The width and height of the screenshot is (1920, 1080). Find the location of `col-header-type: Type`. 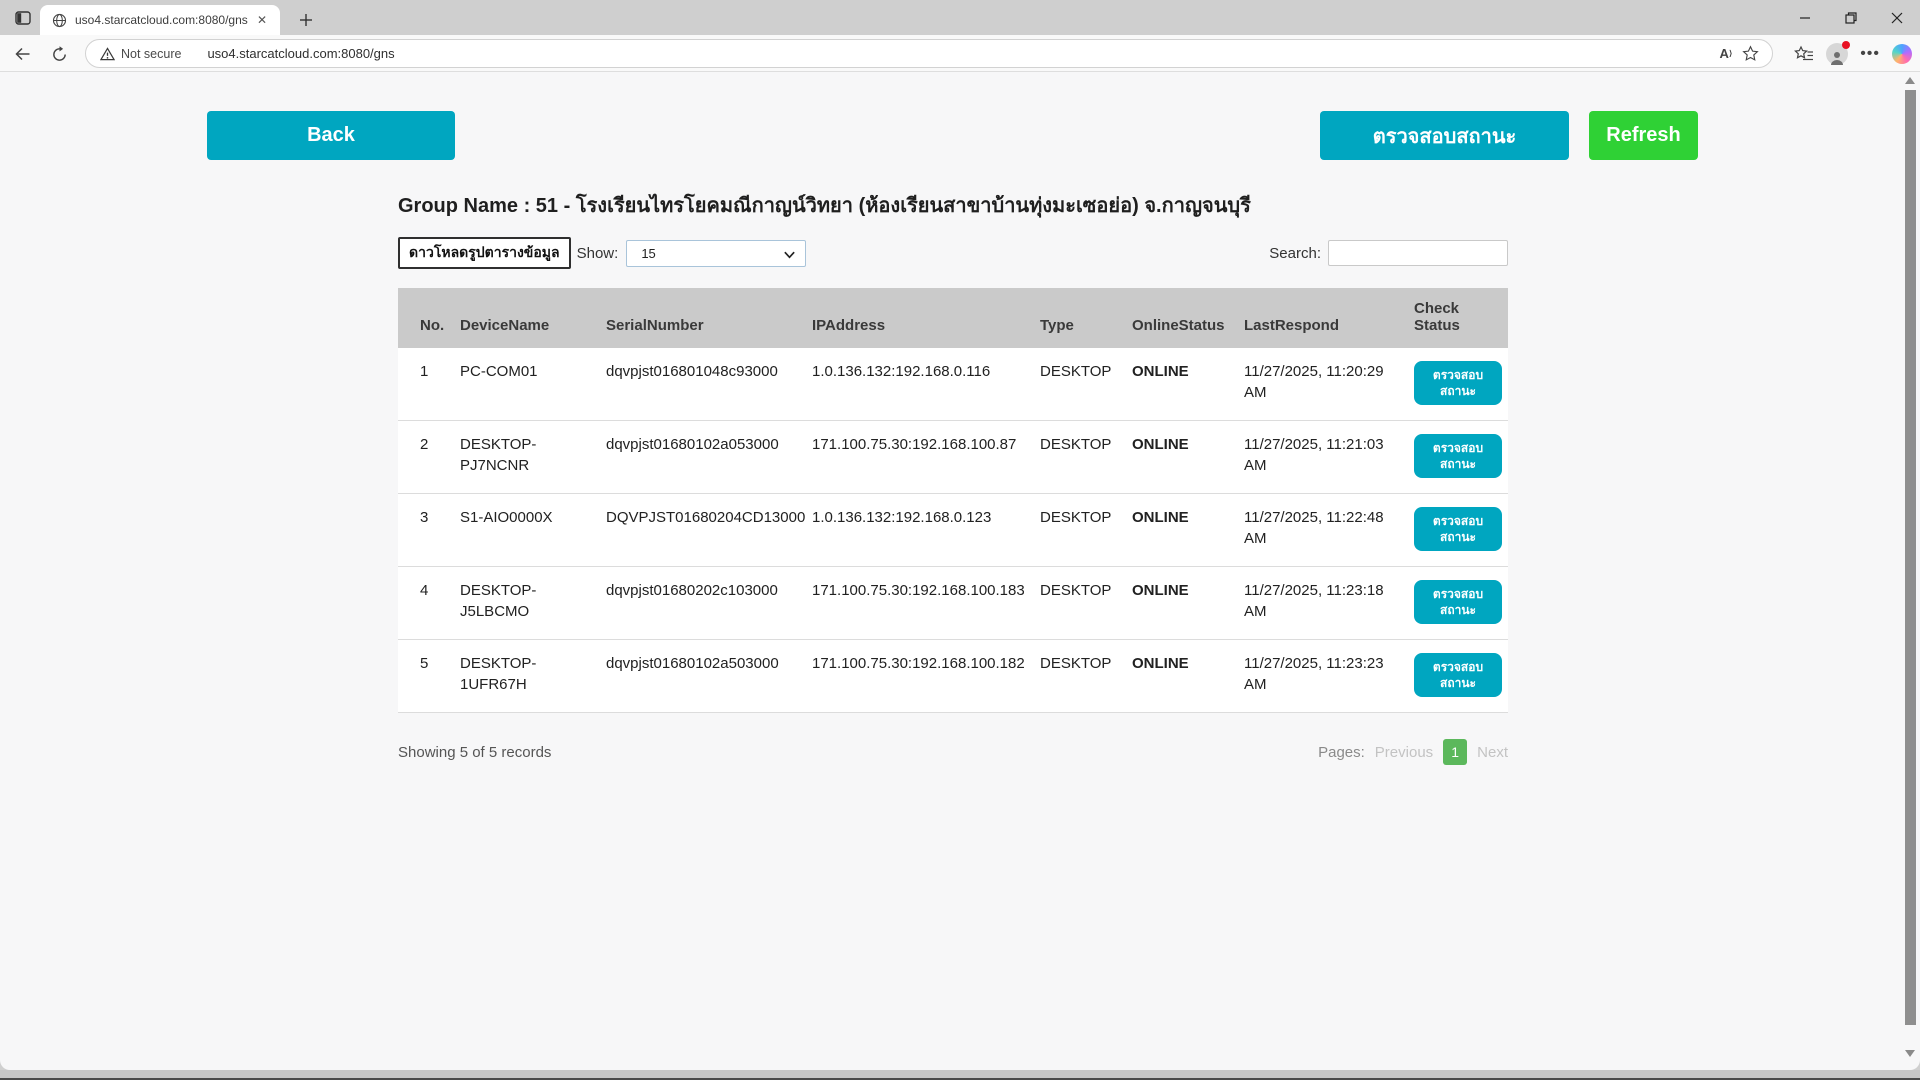

col-header-type: Type is located at coordinates (1076, 318).